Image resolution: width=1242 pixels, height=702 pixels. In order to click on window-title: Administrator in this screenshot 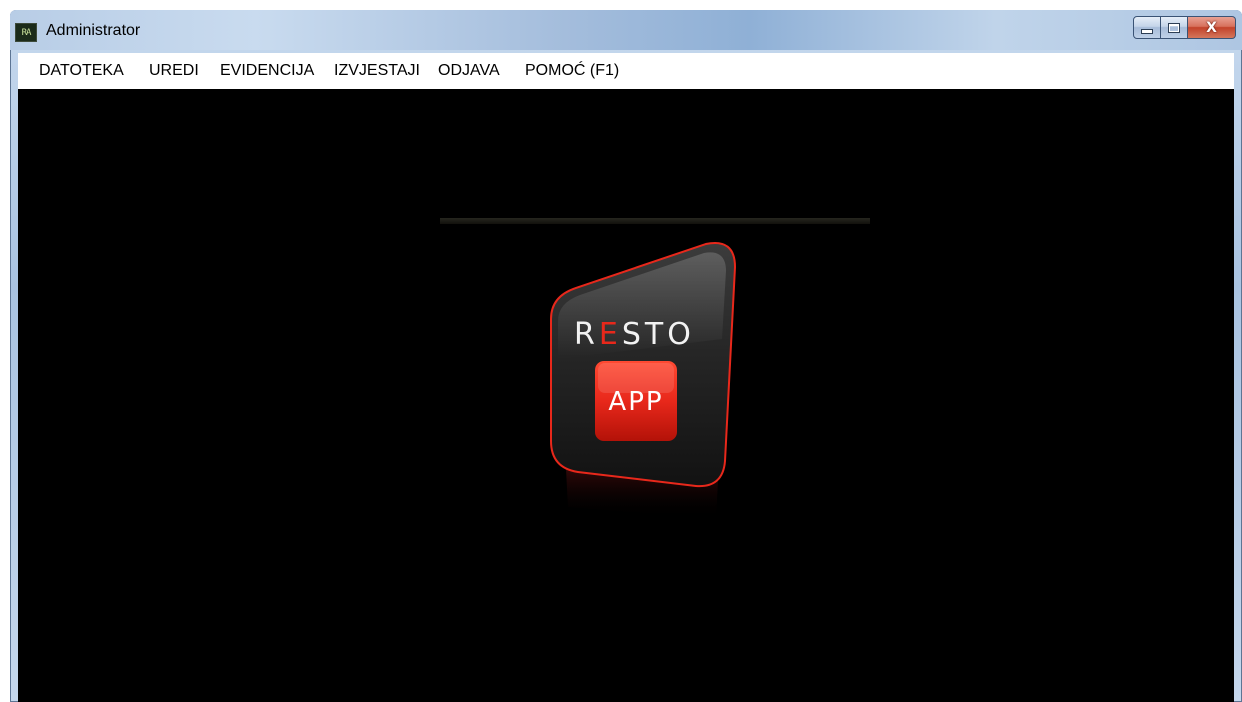, I will do `click(93, 30)`.